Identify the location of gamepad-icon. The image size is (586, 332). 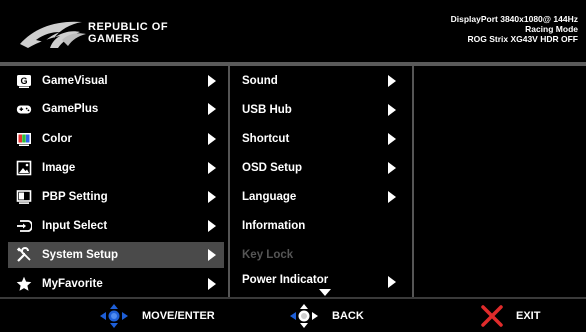
(24, 109).